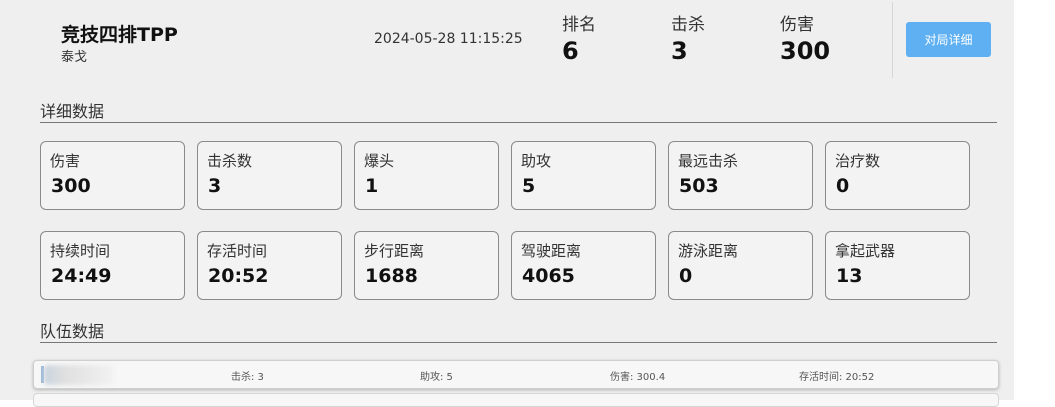  Describe the element at coordinates (394, 251) in the screenshot. I see `card-label: 步行距离` at that location.